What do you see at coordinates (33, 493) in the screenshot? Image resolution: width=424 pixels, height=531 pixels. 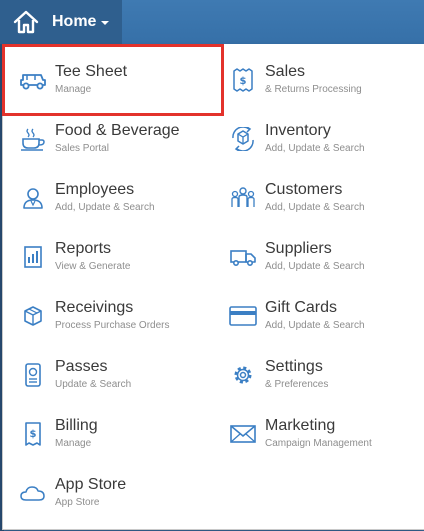 I see `cloud-icon` at bounding box center [33, 493].